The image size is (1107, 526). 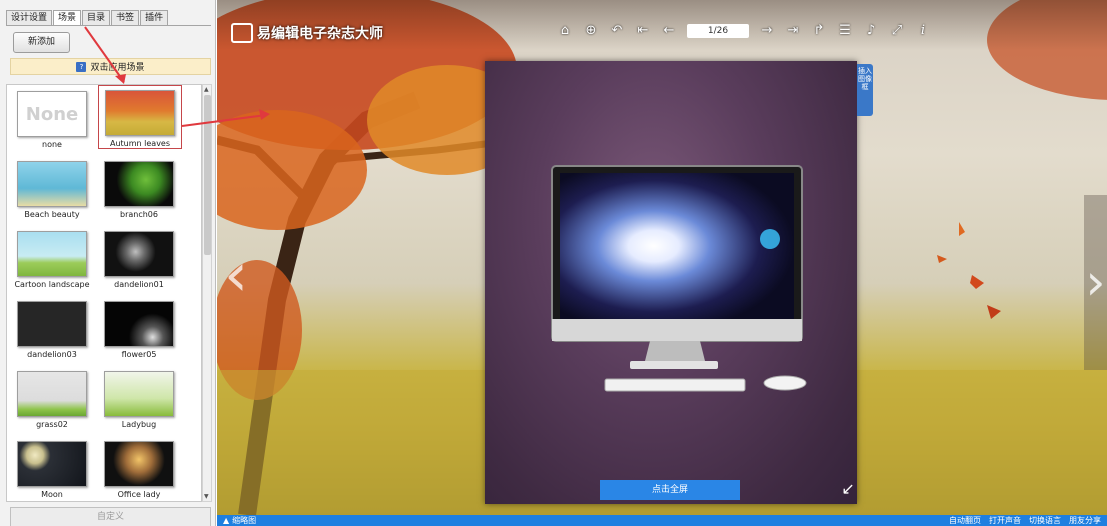 What do you see at coordinates (1085, 520) in the screenshot?
I see `share-button: 朋友分享` at bounding box center [1085, 520].